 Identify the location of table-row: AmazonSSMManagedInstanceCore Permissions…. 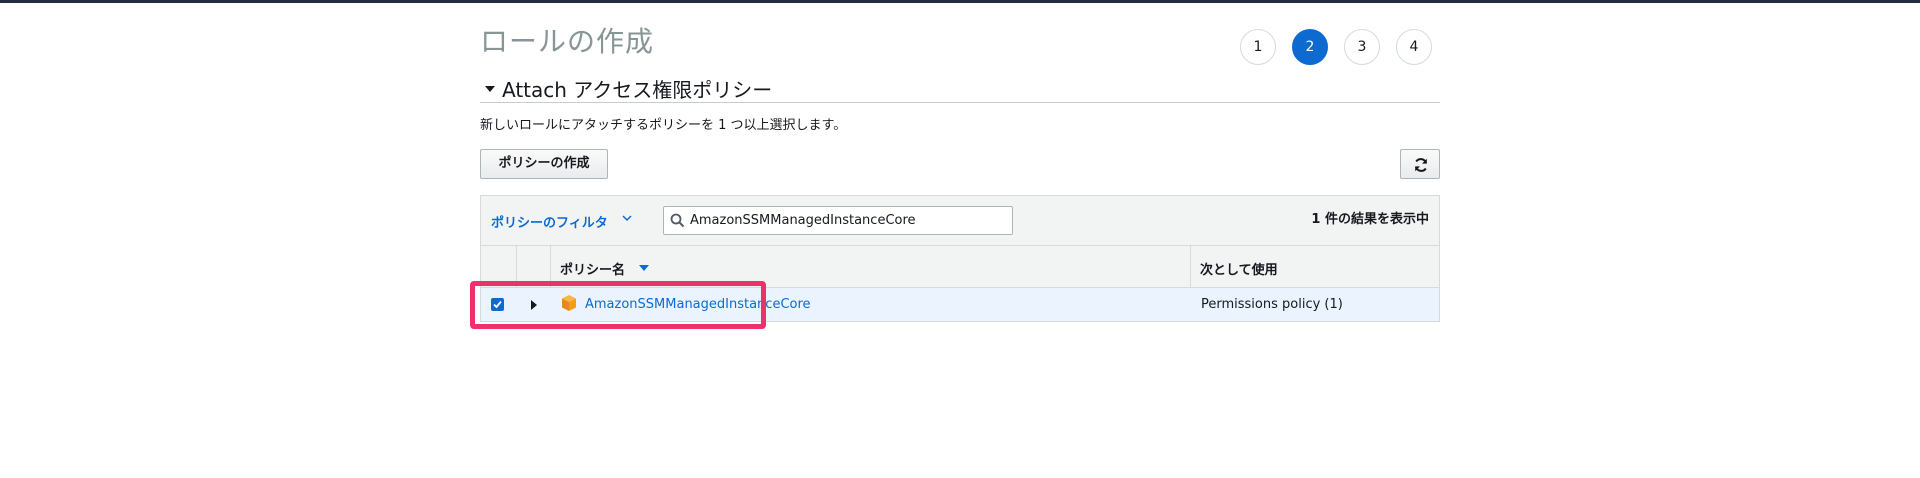
(960, 305).